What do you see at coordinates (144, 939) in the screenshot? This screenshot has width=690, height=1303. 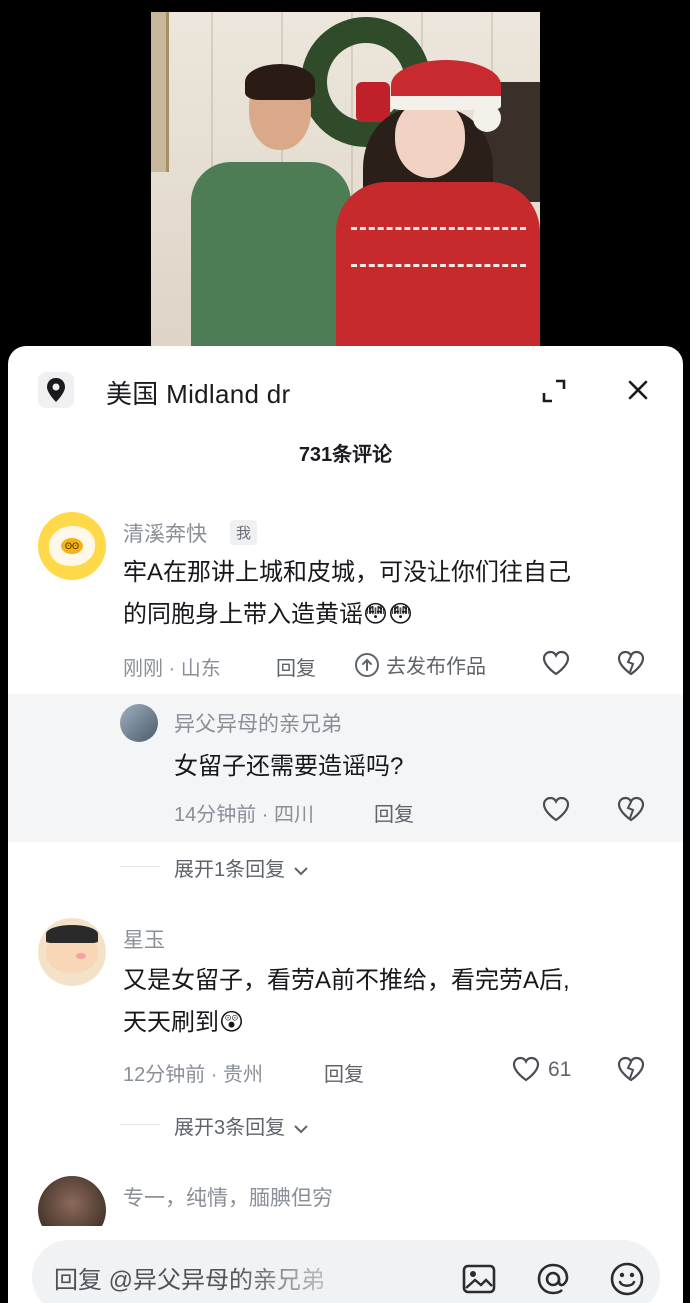 I see `comment-username: 星玉` at bounding box center [144, 939].